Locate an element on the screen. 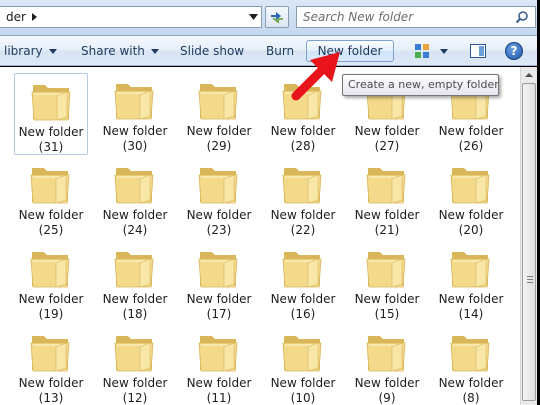 This screenshot has width=540, height=405. folder-item: New folder (10) is located at coordinates (303, 365).